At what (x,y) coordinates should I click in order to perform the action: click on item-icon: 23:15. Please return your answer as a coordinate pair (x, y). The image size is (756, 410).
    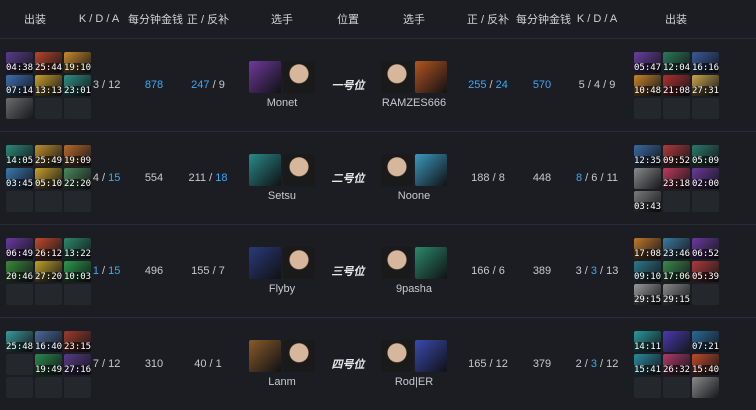
    Looking at the image, I should click on (77, 341).